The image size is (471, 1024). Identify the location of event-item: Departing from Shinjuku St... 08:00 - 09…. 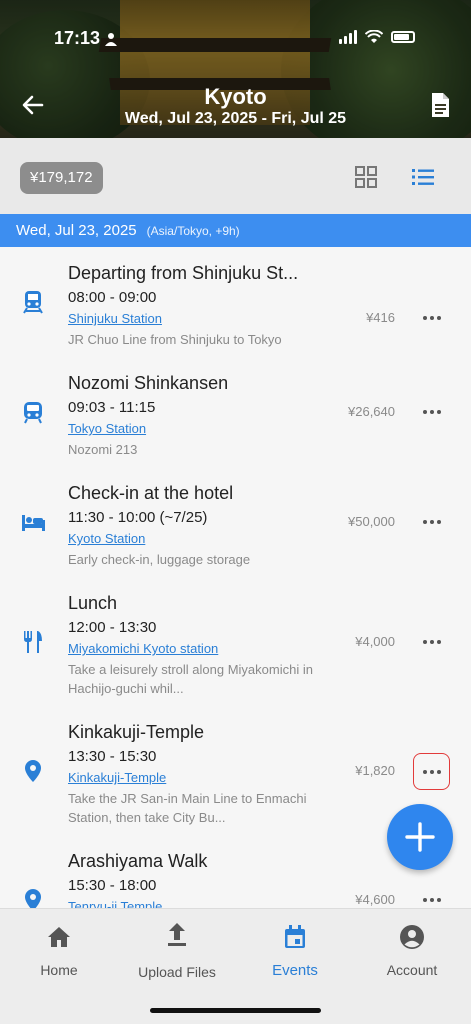
(235, 318).